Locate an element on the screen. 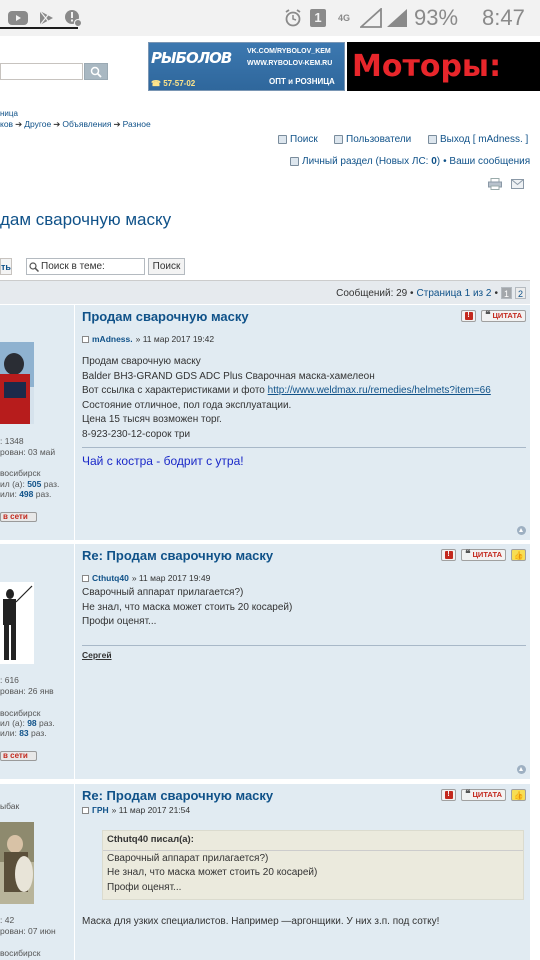 Image resolution: width=540 pixels, height=960 pixels. nav-private-link: Личный раздел (Новых ЛС: 0) is located at coordinates (371, 161).